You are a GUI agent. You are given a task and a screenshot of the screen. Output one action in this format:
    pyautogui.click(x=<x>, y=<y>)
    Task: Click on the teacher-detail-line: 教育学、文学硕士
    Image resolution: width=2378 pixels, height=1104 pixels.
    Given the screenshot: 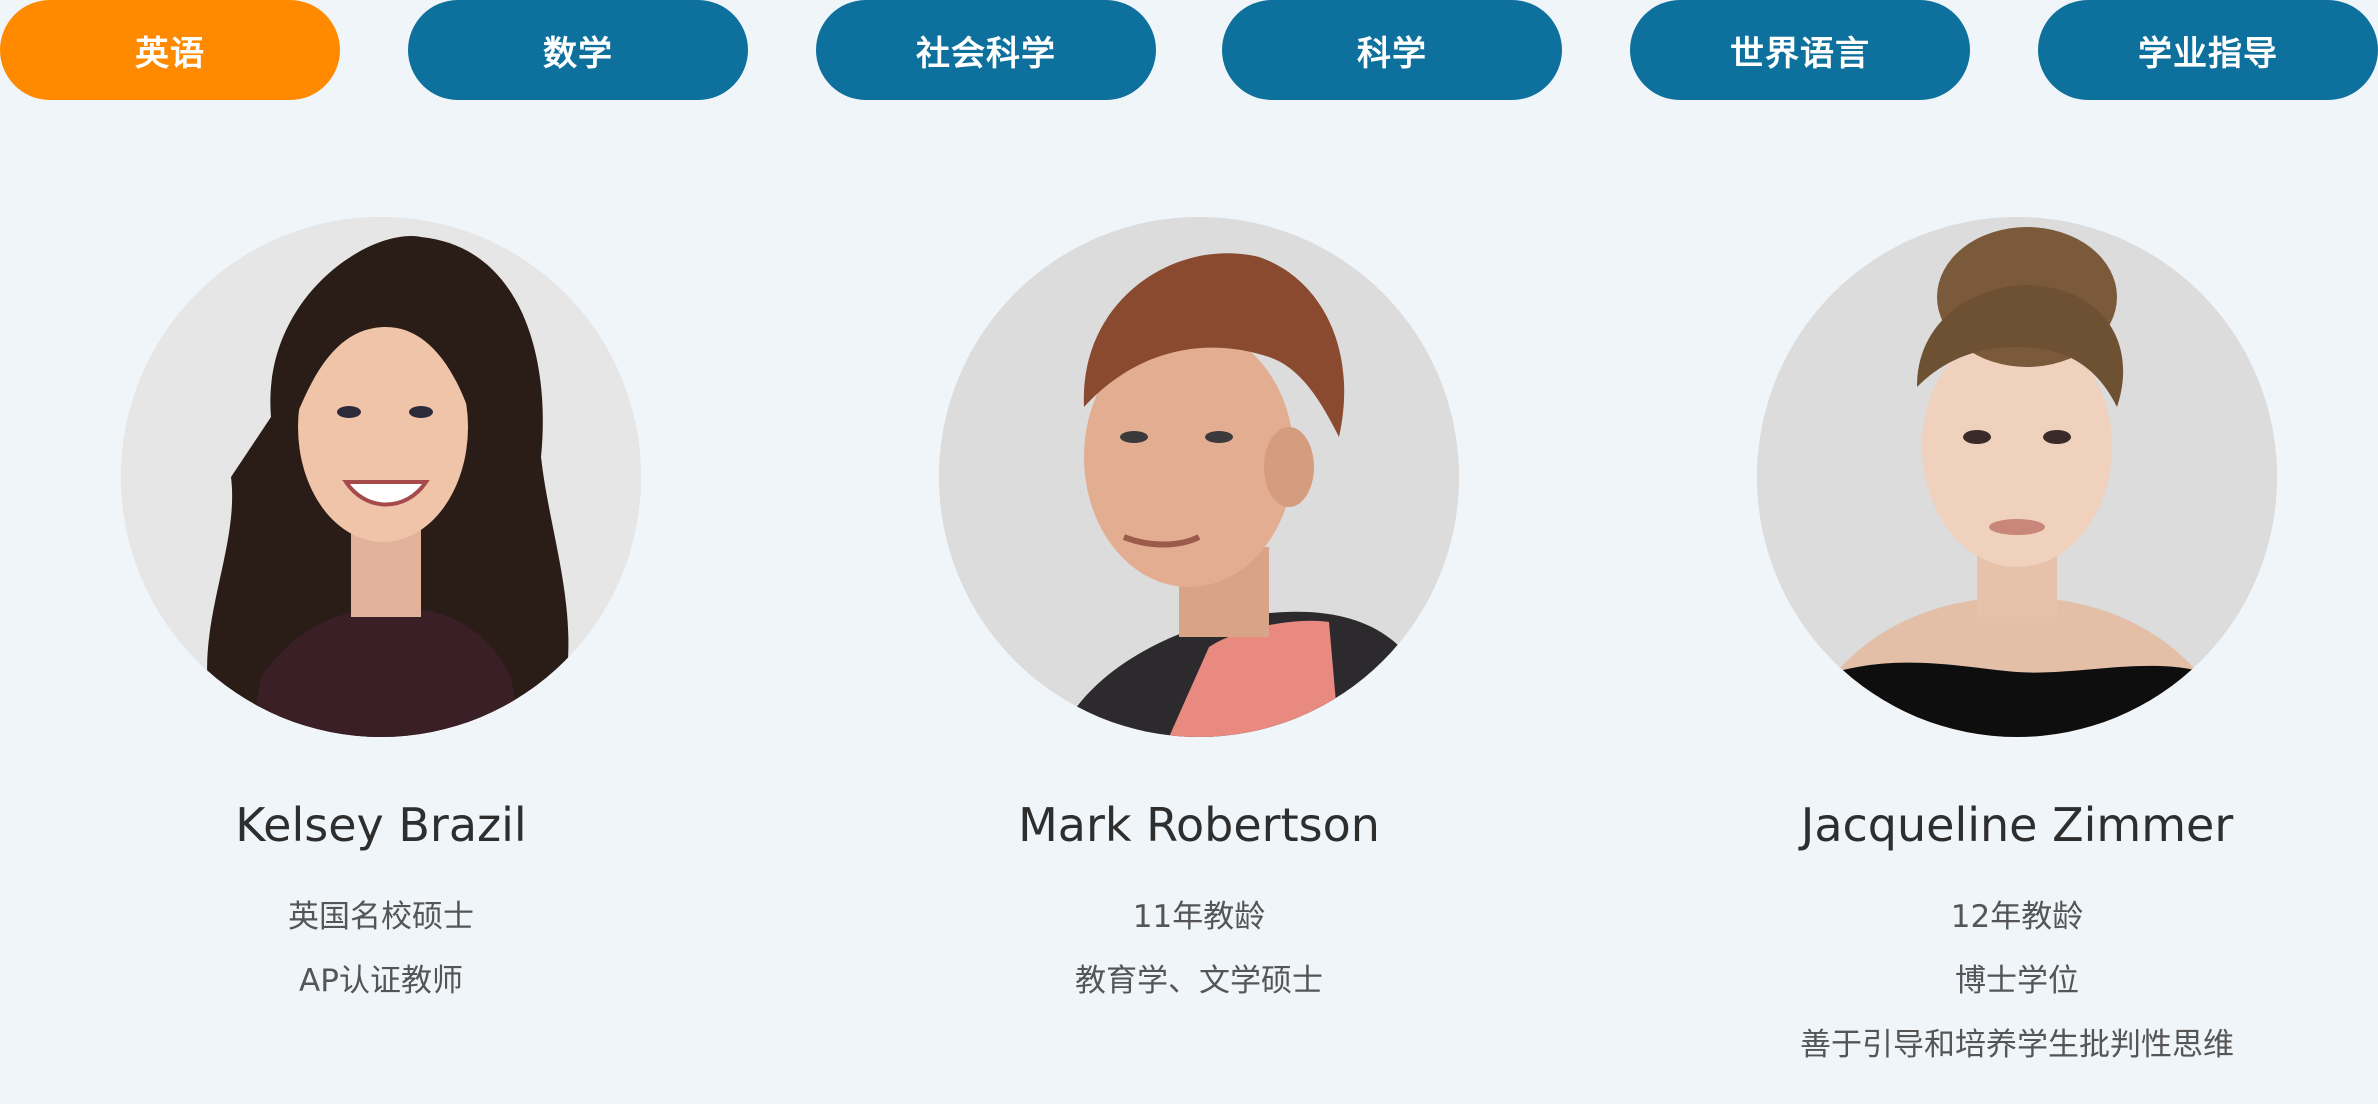 What is the action you would take?
    pyautogui.click(x=1199, y=981)
    